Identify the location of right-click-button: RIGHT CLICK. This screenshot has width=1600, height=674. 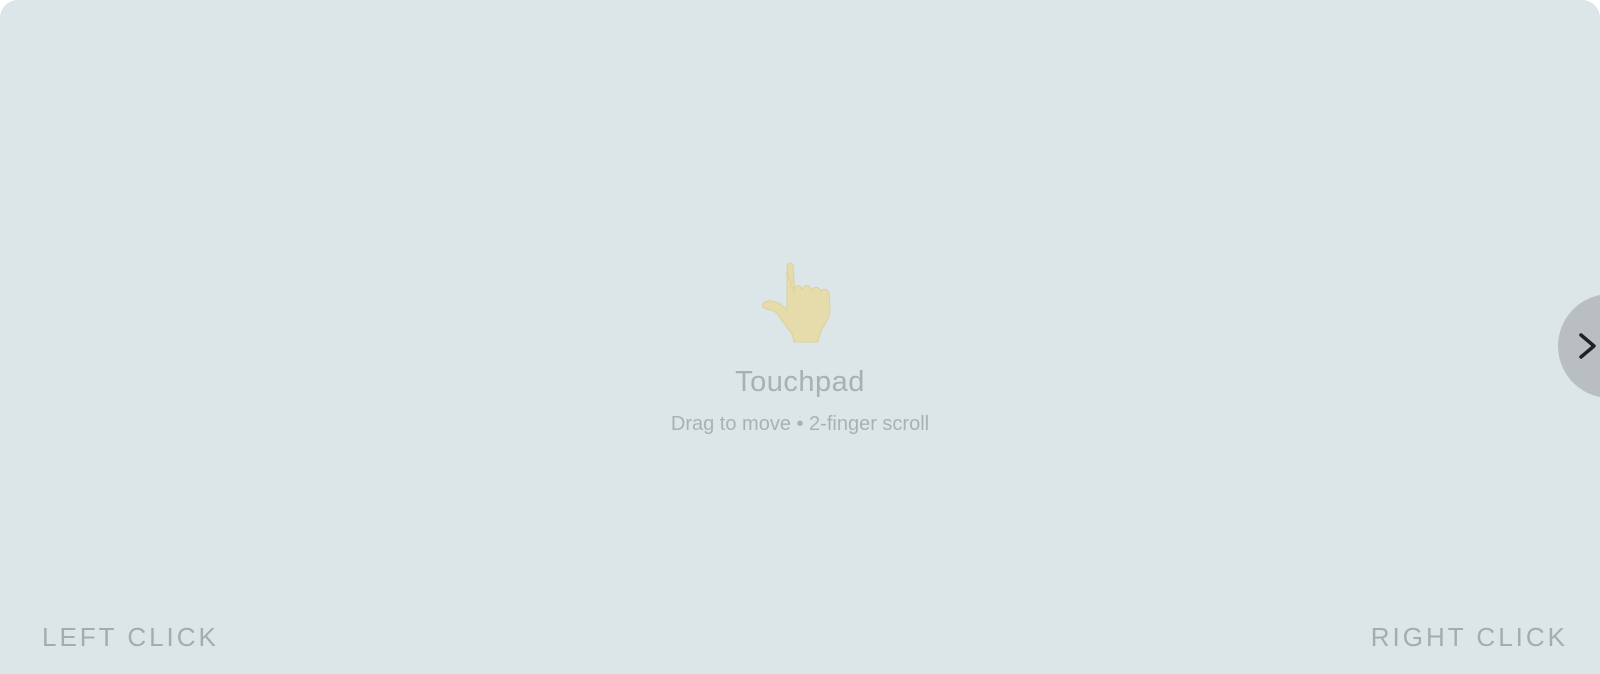
(1469, 637).